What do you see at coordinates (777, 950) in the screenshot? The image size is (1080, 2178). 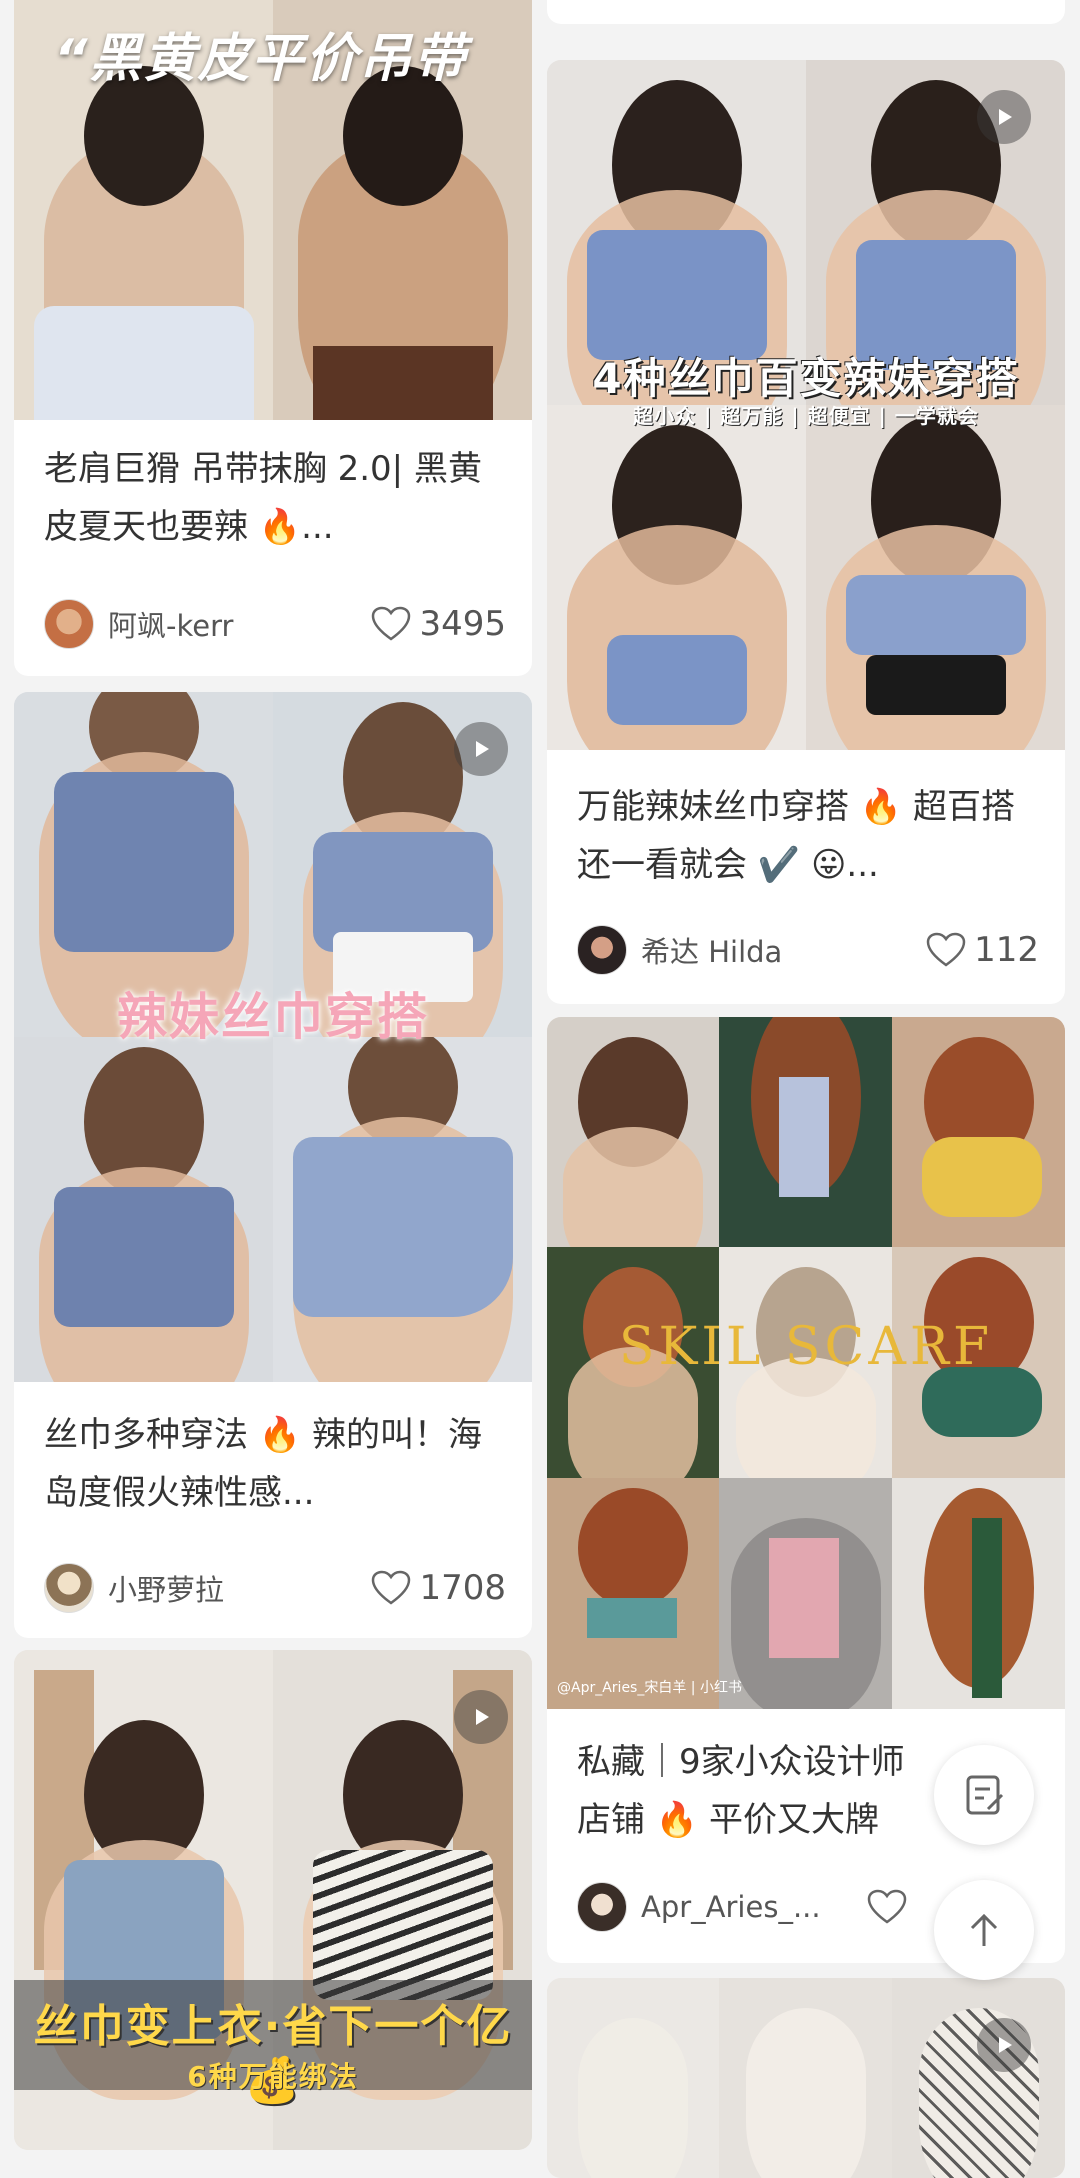 I see `author-name: 希达 Hilda` at bounding box center [777, 950].